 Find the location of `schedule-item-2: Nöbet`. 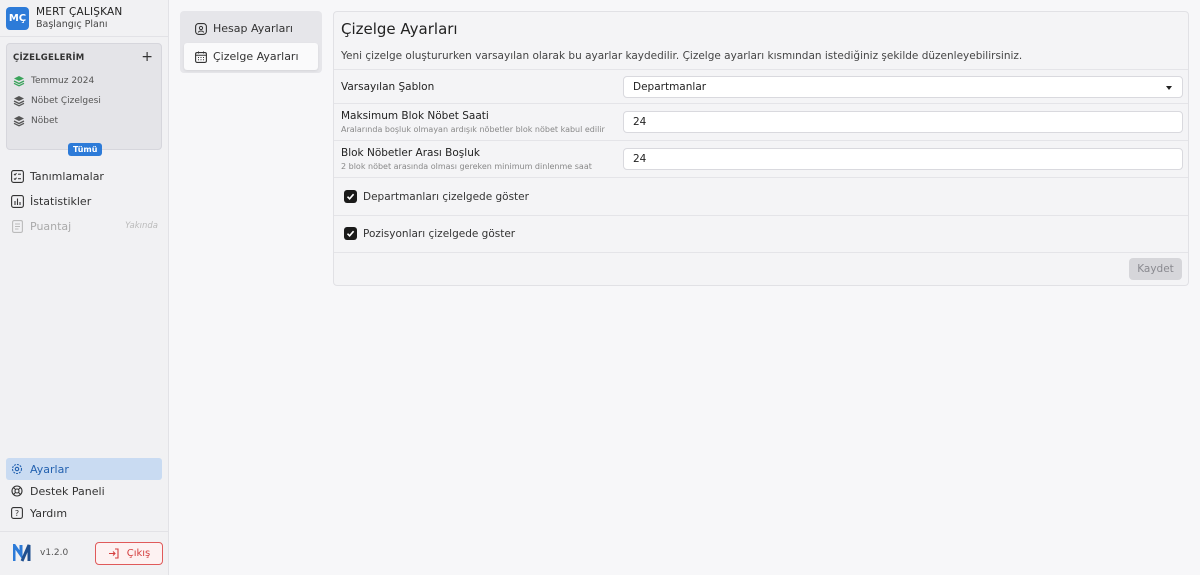

schedule-item-2: Nöbet is located at coordinates (35, 121).